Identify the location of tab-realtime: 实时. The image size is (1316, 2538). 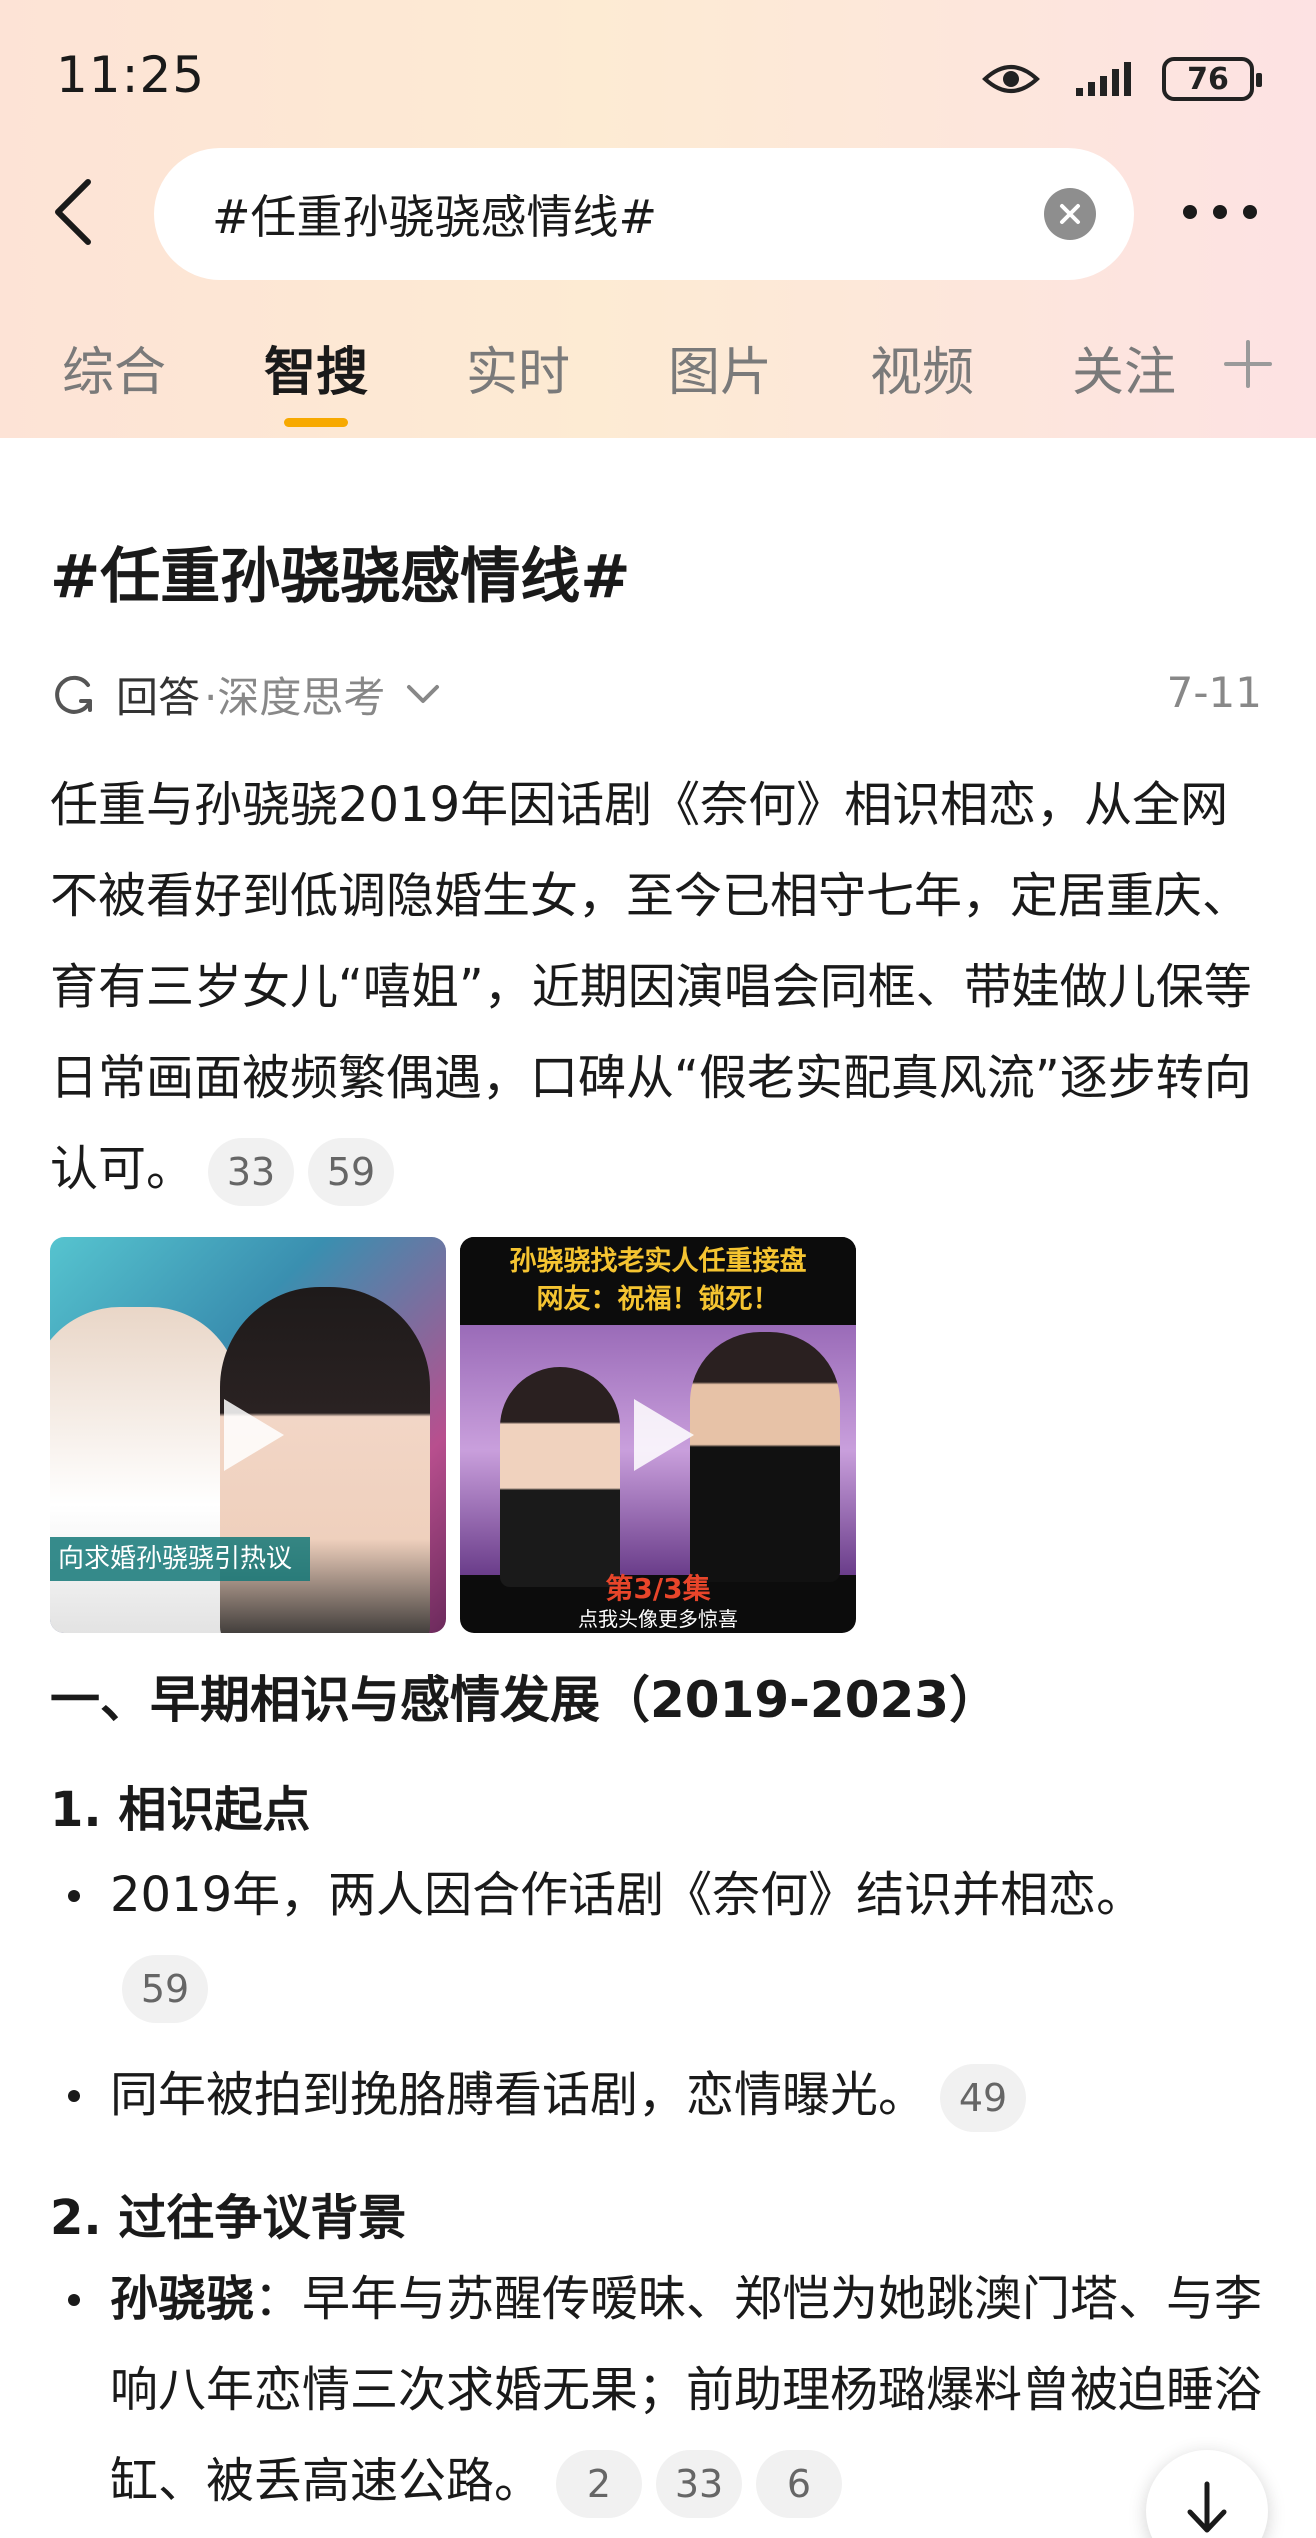
(518, 367).